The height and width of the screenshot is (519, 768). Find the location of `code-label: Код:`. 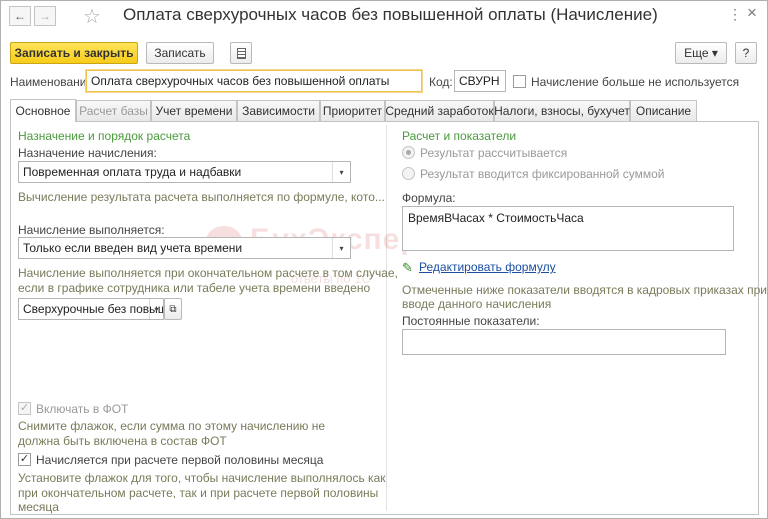

code-label: Код: is located at coordinates (441, 82).